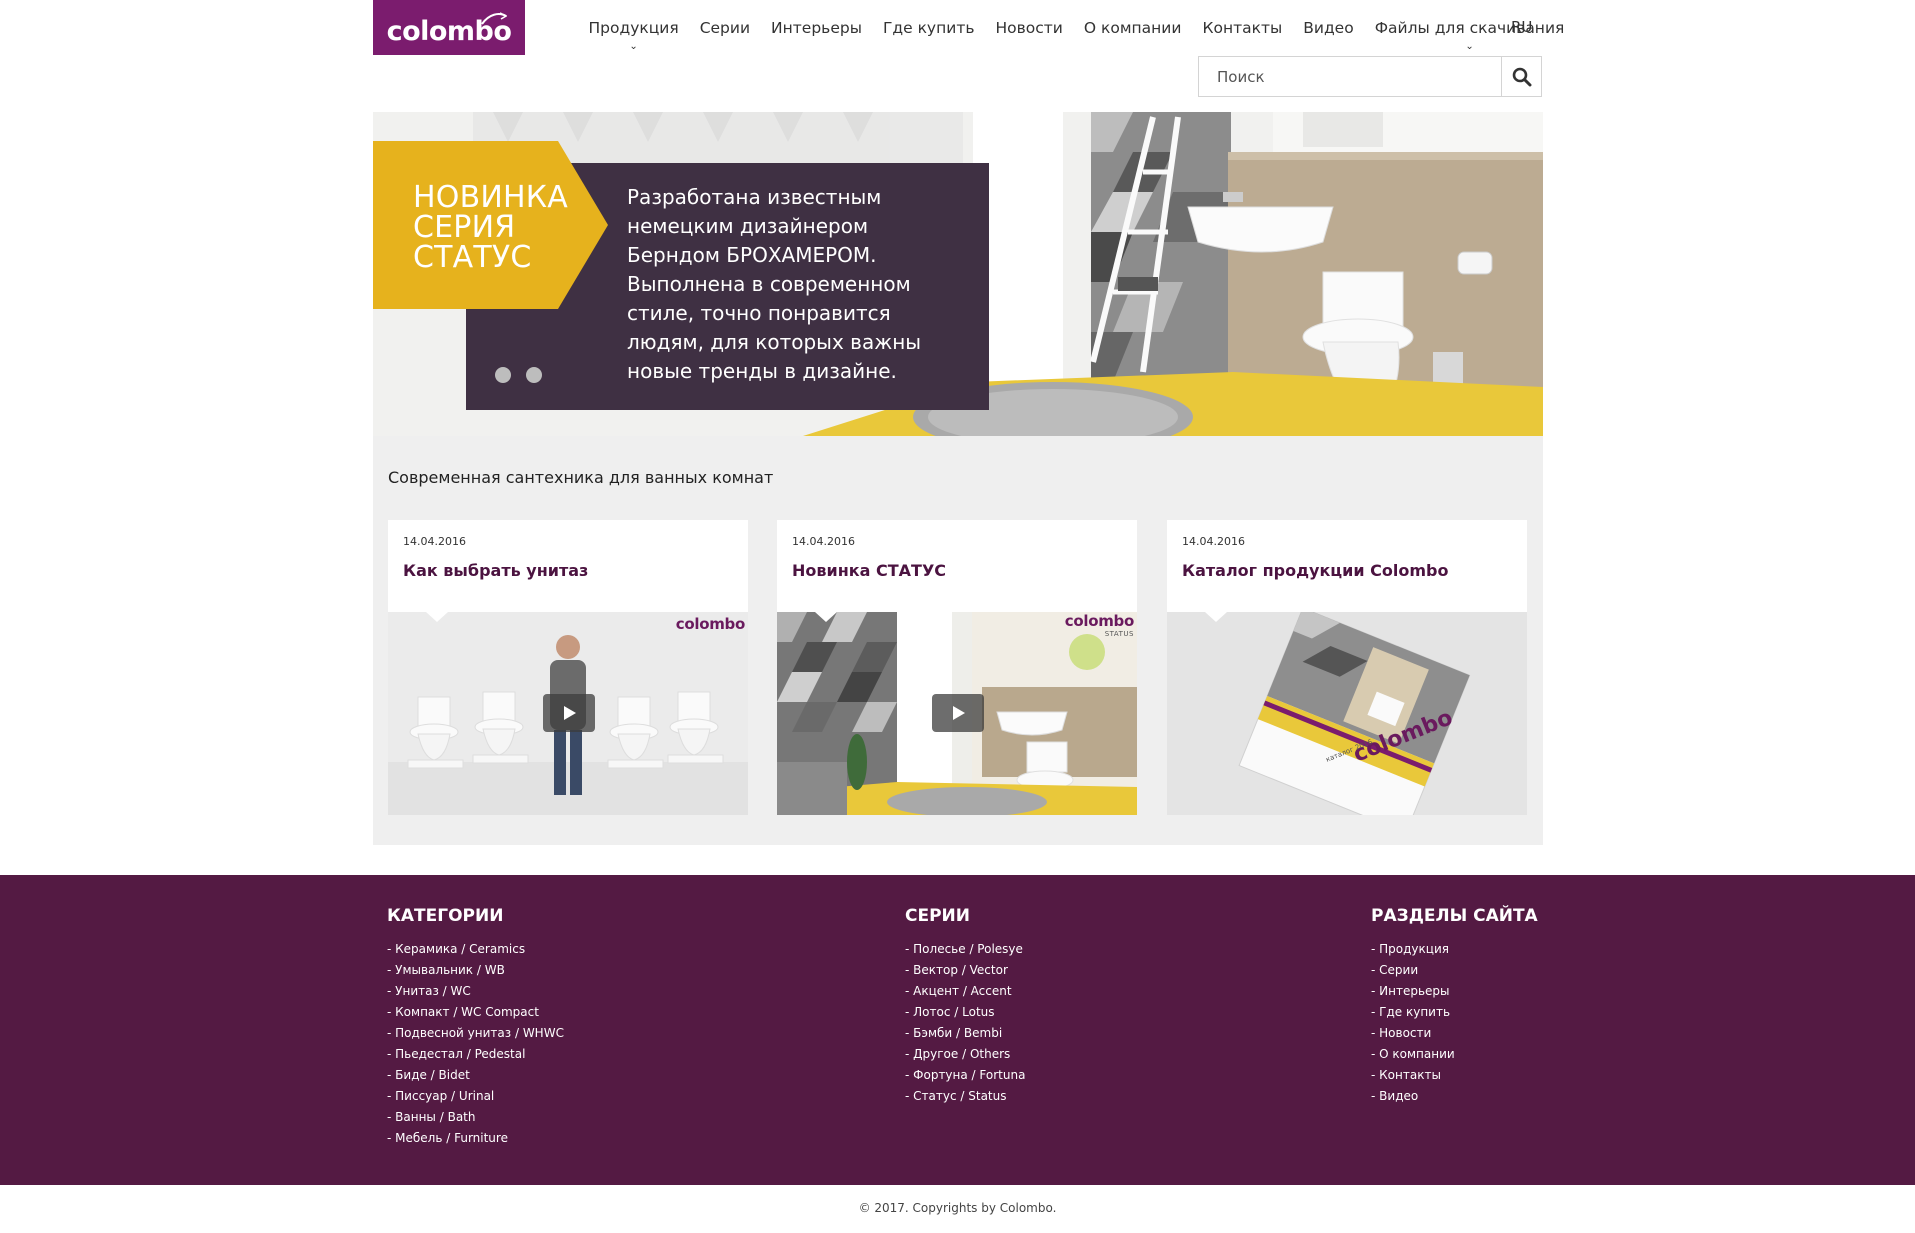 This screenshot has height=1233, width=1915. I want to click on footer-link: - Статус / Status, so click(965, 1096).